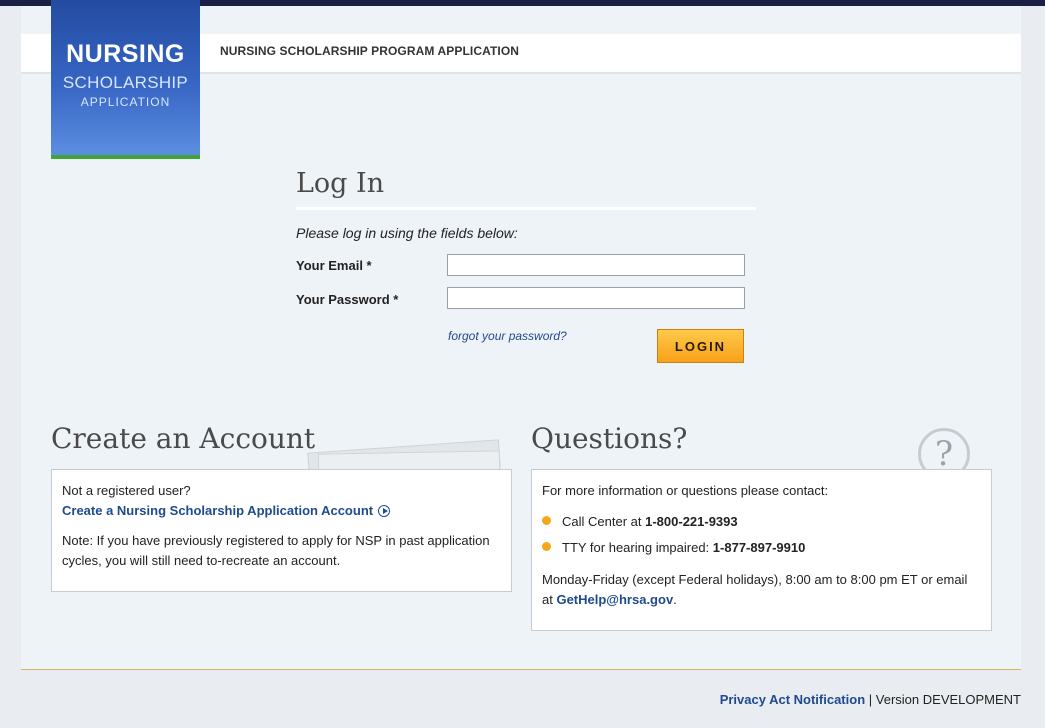 This screenshot has height=728, width=1045. Describe the element at coordinates (596, 265) in the screenshot. I see `email-field` at that location.